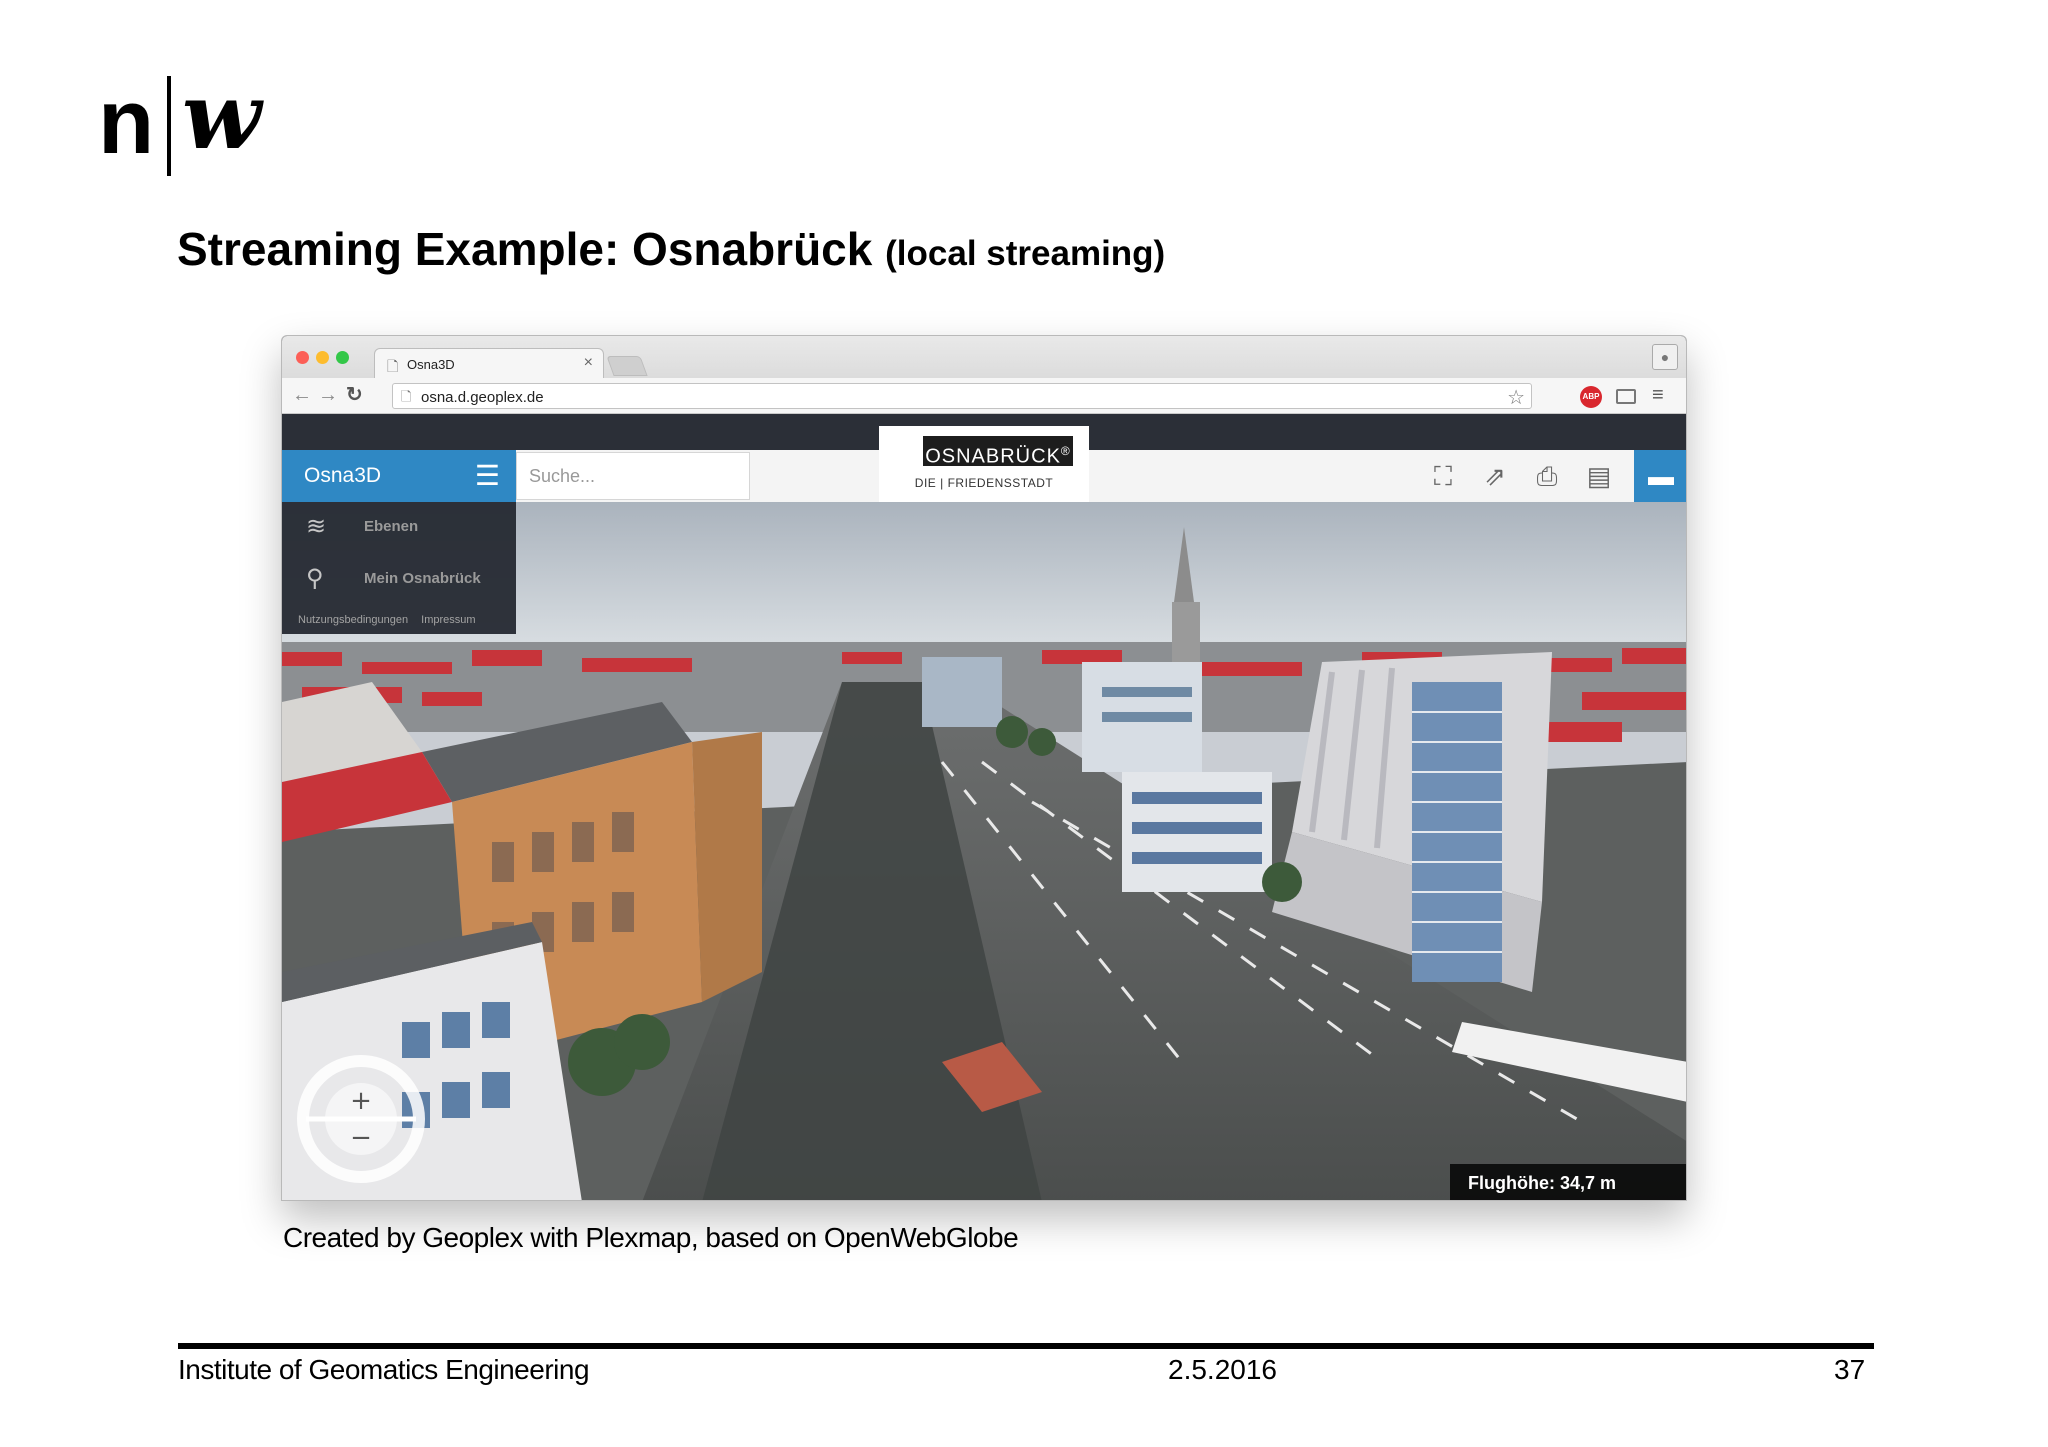 This screenshot has height=1447, width=2048. What do you see at coordinates (399, 476) in the screenshot?
I see `app-brand: Osna3D ☰` at bounding box center [399, 476].